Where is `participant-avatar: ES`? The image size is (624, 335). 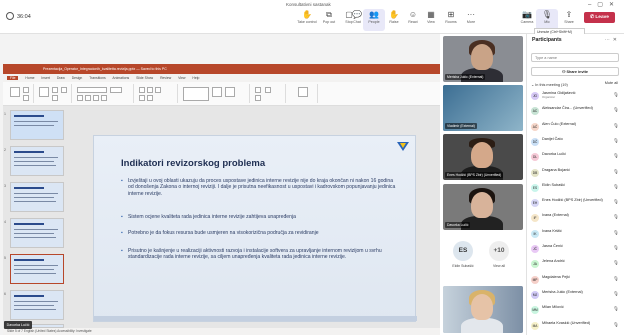
participant-avatar: ES is located at coordinates (463, 251).